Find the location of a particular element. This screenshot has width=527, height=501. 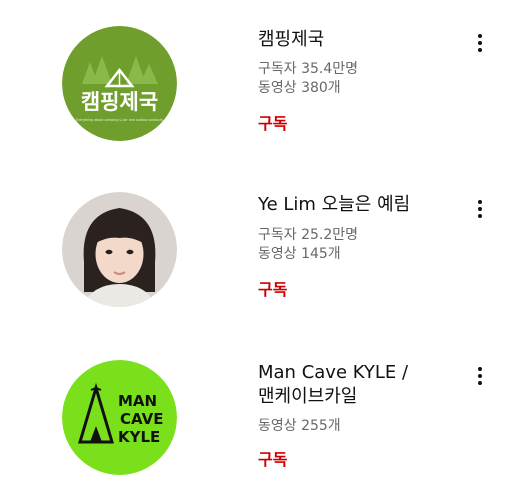

video-count: 동영상 255개 is located at coordinates (299, 426).